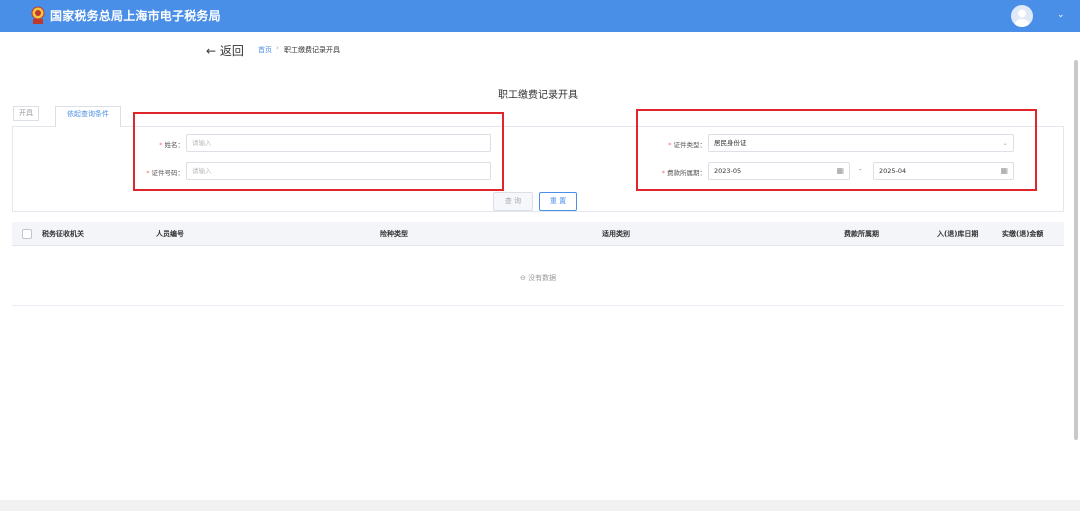 This screenshot has height=511, width=1080. What do you see at coordinates (538, 95) in the screenshot?
I see `page-title: 职工缴费记录开具` at bounding box center [538, 95].